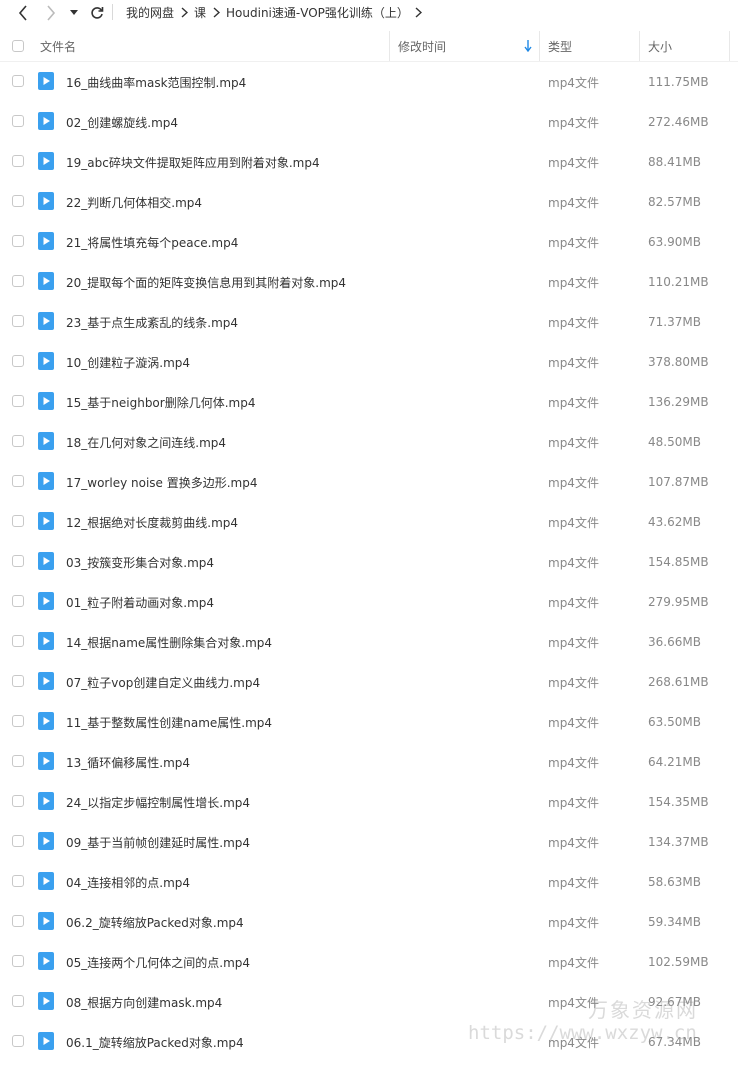 This screenshot has width=738, height=1069. Describe the element at coordinates (674, 442) in the screenshot. I see `file-size: 48.50MB` at that location.